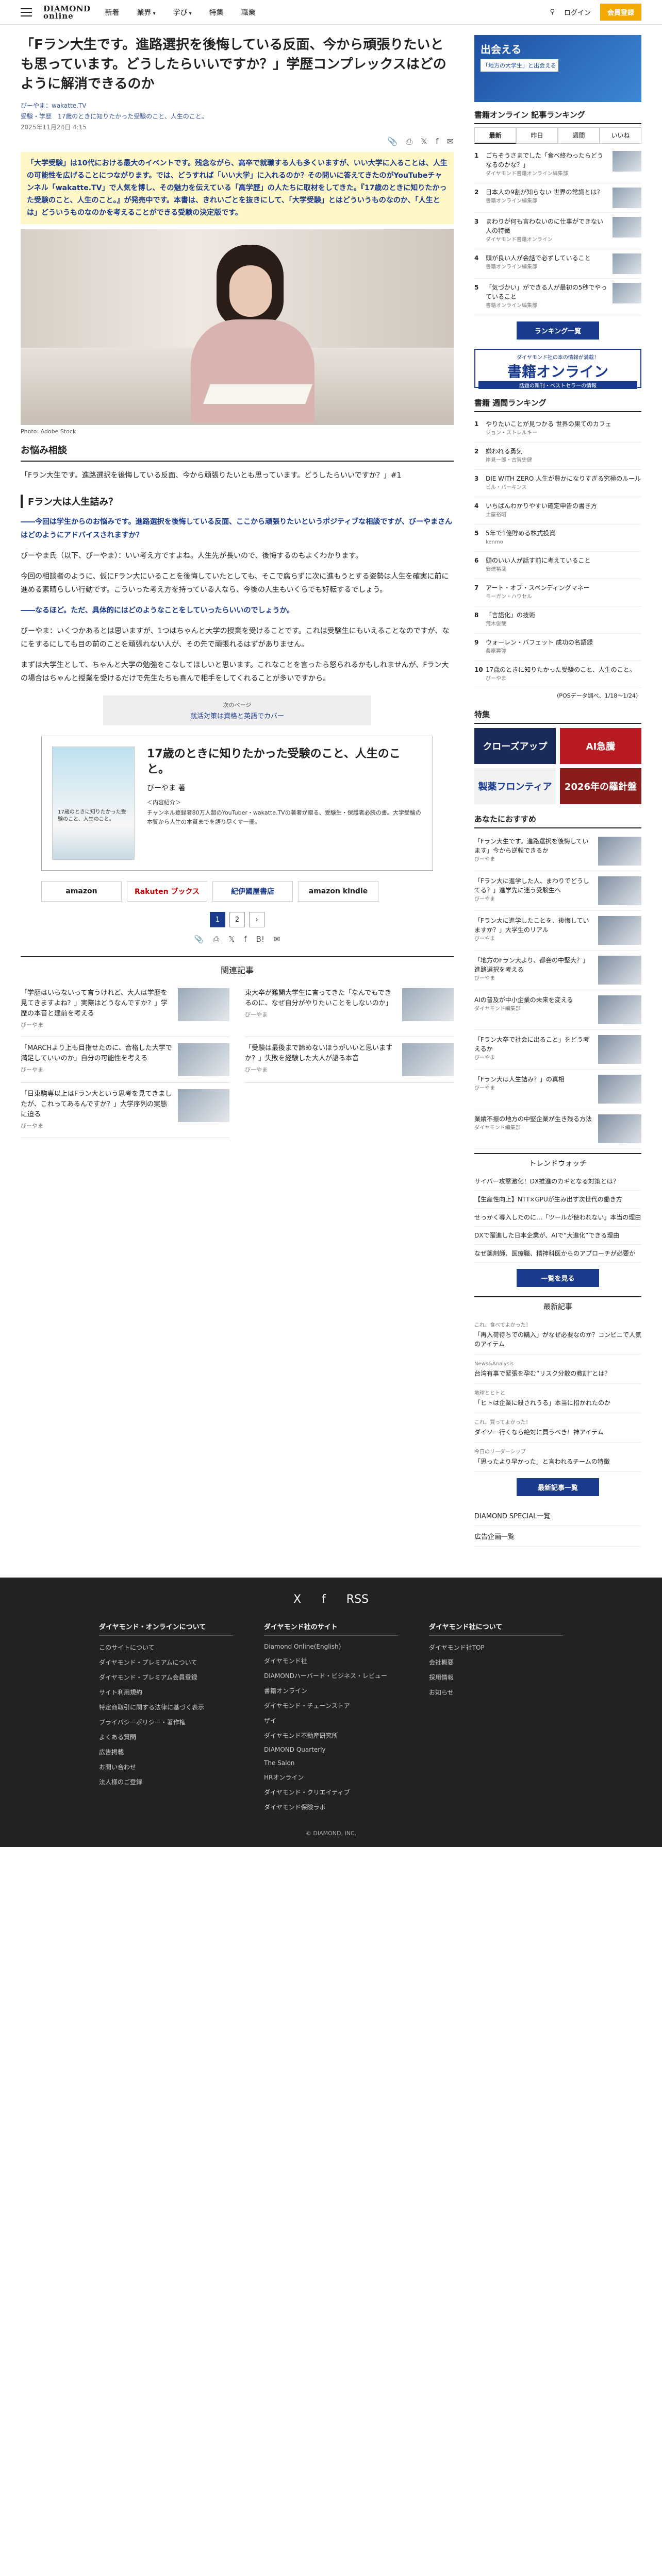 The height and width of the screenshot is (2576, 662). Describe the element at coordinates (557, 510) in the screenshot. I see `weekly-item: 4 いちばんわかりやすい確定申告の書き方 土屋裕昭` at that location.